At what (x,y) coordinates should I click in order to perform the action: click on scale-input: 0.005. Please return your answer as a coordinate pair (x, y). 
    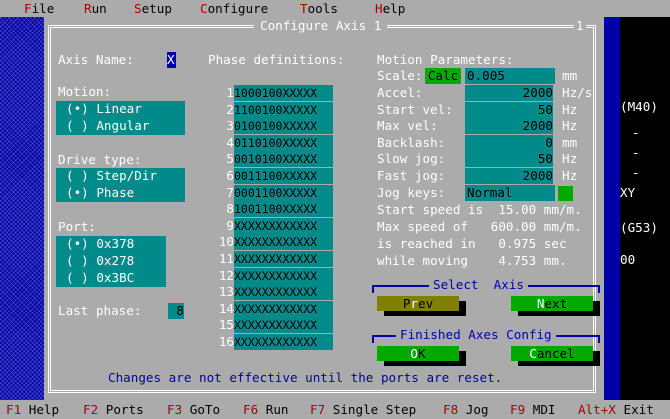
    Looking at the image, I should click on (510, 76).